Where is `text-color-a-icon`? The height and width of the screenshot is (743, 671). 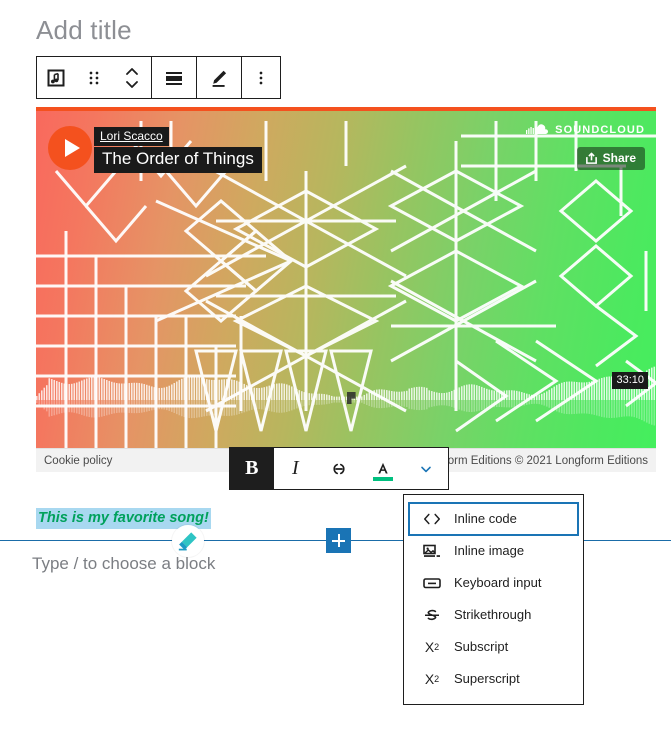 text-color-a-icon is located at coordinates (382, 467).